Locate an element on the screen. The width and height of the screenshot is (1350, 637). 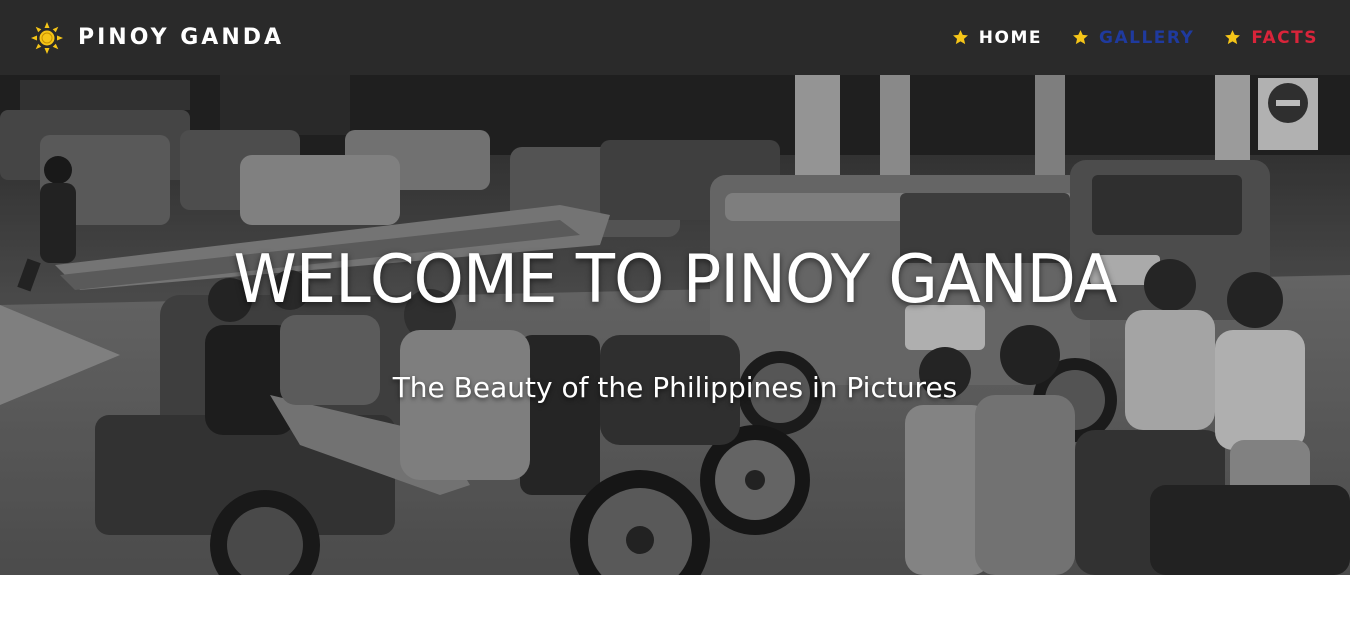
nav-label-home: HOME is located at coordinates (1010, 37).